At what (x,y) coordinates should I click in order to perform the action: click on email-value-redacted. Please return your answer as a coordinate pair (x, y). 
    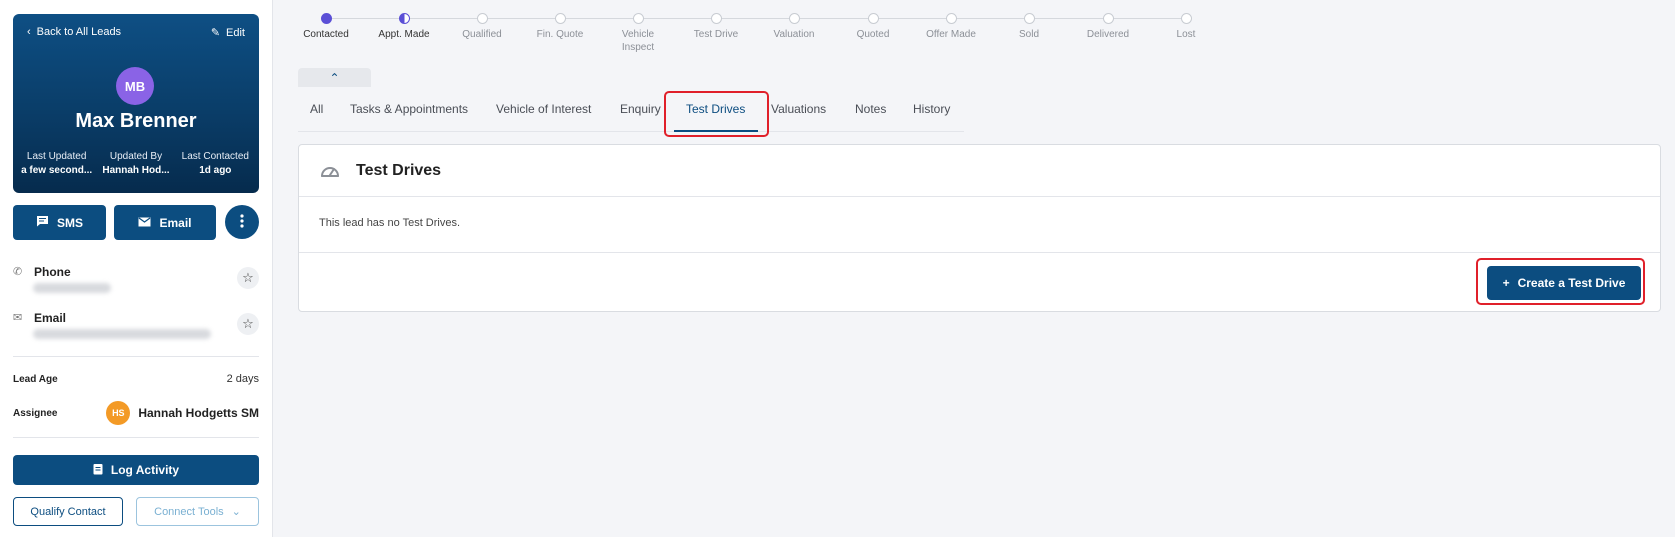
    Looking at the image, I should click on (122, 334).